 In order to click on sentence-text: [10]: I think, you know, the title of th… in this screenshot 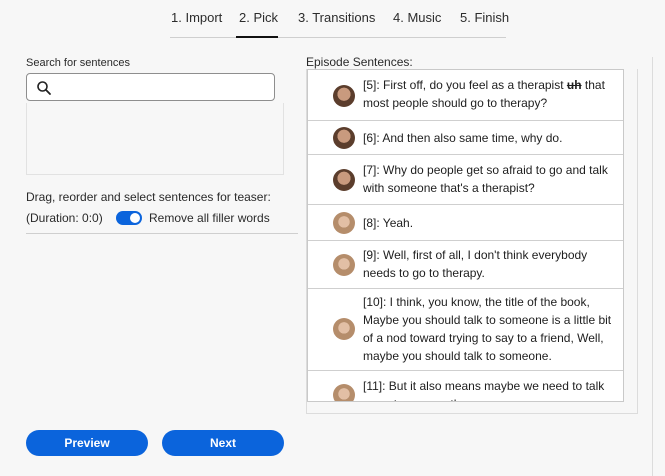, I will do `click(487, 329)`.